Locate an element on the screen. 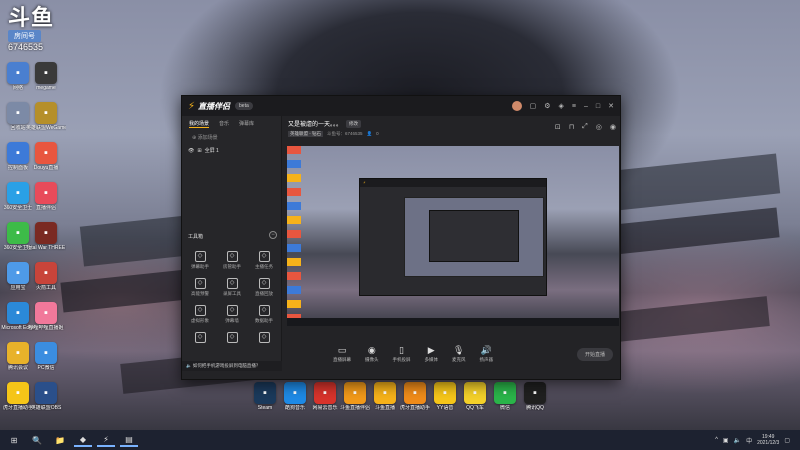 The image size is (800, 450). desktop-icon-label: Douyu直播 is located at coordinates (46, 168).